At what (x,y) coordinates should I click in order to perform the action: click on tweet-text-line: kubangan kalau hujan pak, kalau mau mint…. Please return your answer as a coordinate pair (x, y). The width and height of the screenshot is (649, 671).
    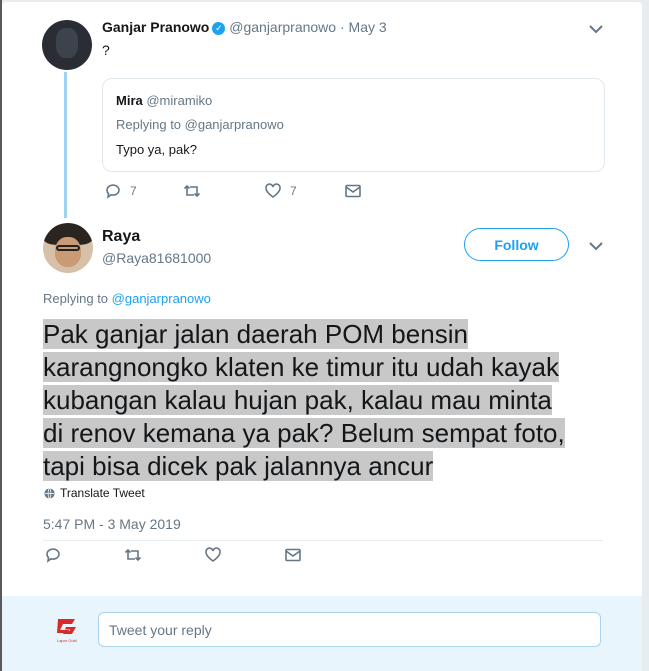
    Looking at the image, I should click on (297, 400).